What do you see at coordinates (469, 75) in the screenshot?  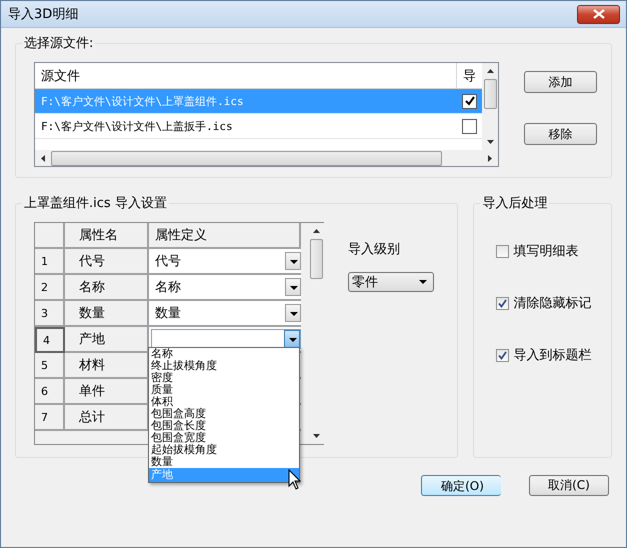 I see `column-header: 导` at bounding box center [469, 75].